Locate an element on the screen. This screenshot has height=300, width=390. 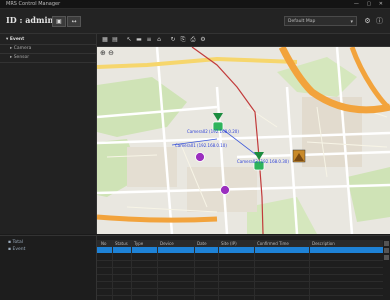
filter-item-total: ▪ Total is located at coordinates (15, 242).